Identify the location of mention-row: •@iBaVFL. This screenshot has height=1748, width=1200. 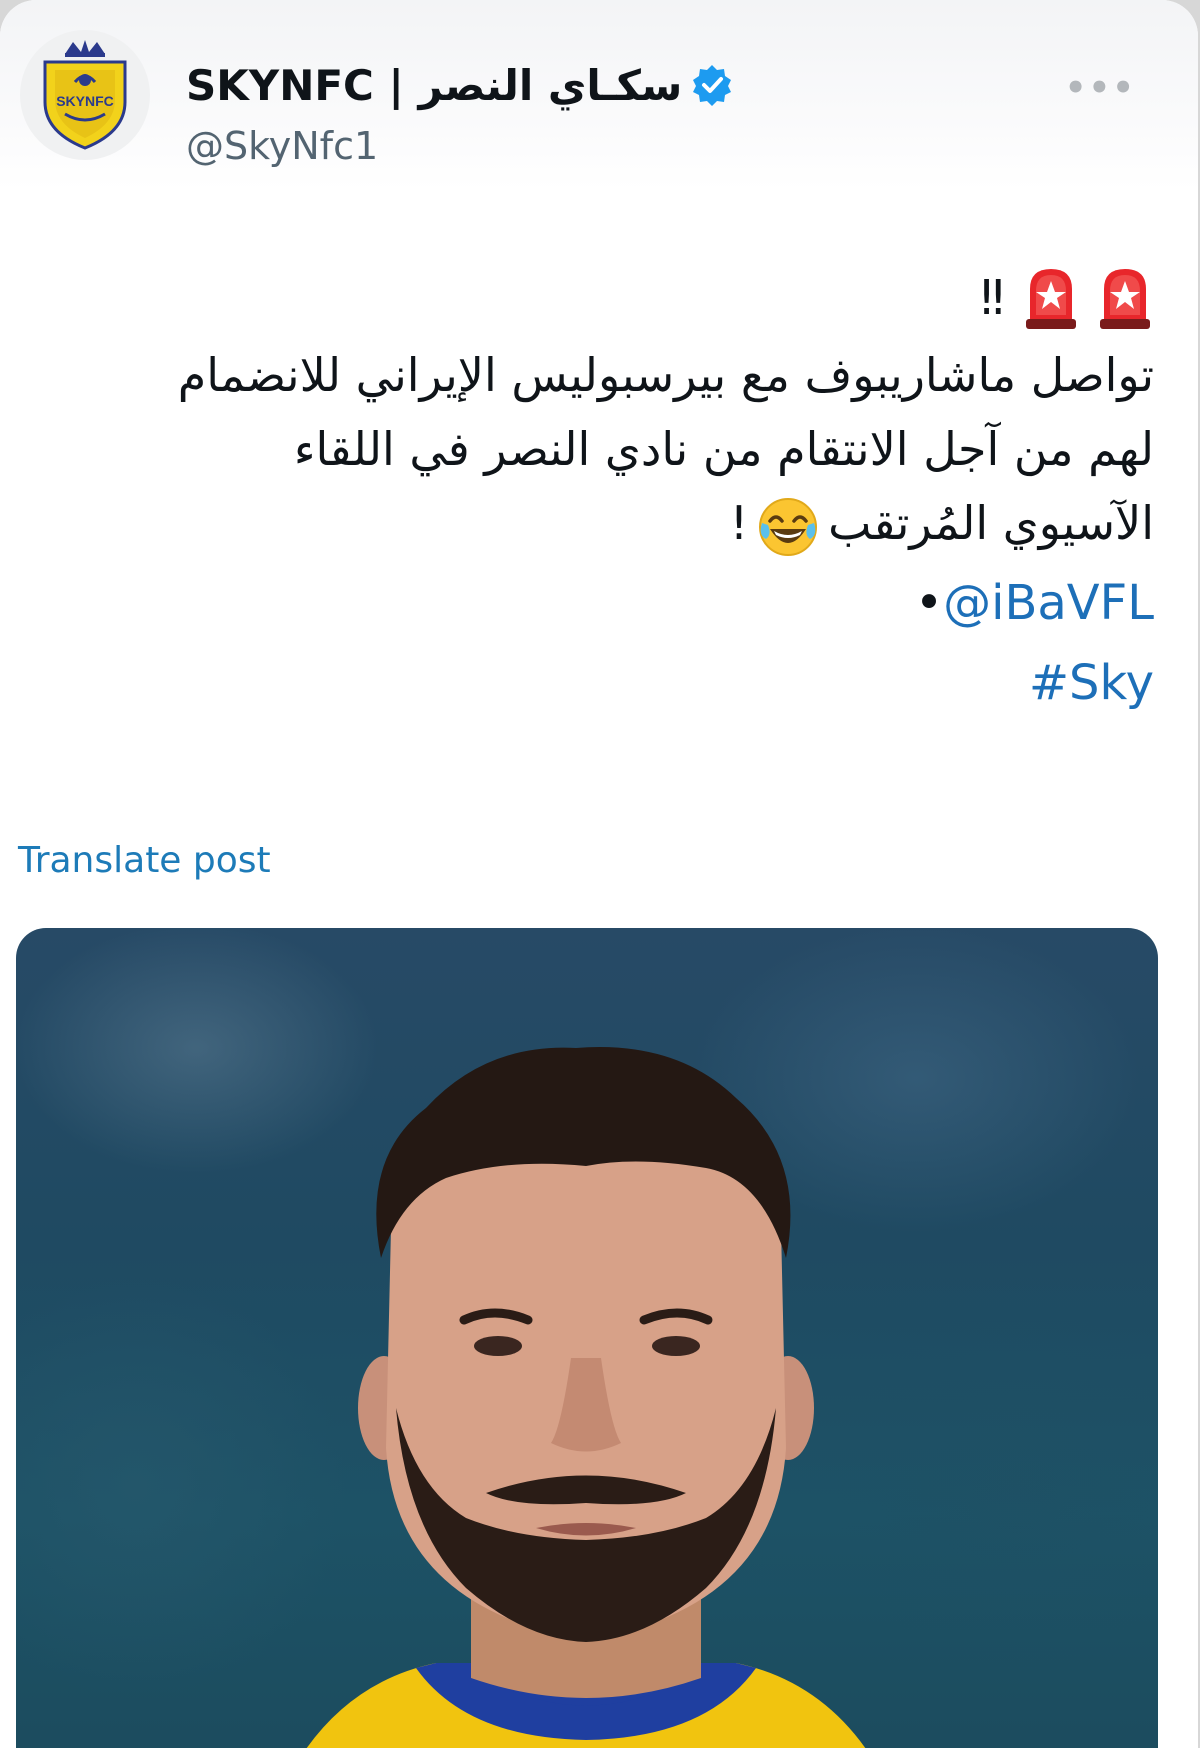
(599, 603).